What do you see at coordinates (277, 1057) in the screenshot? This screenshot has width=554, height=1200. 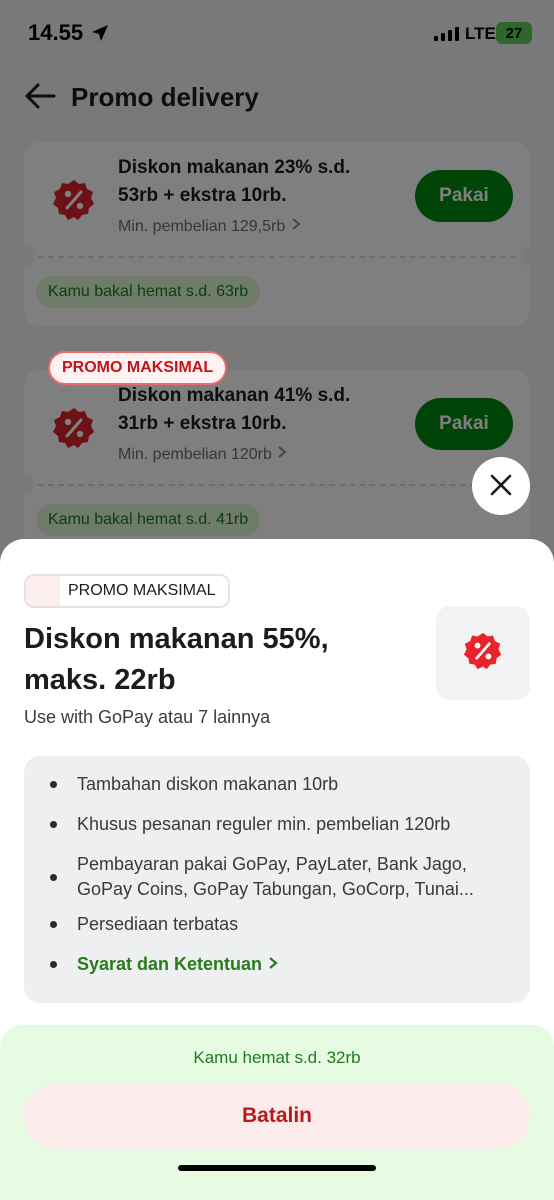 I see `savings-text: Kamu hemat s.d. 32rb` at bounding box center [277, 1057].